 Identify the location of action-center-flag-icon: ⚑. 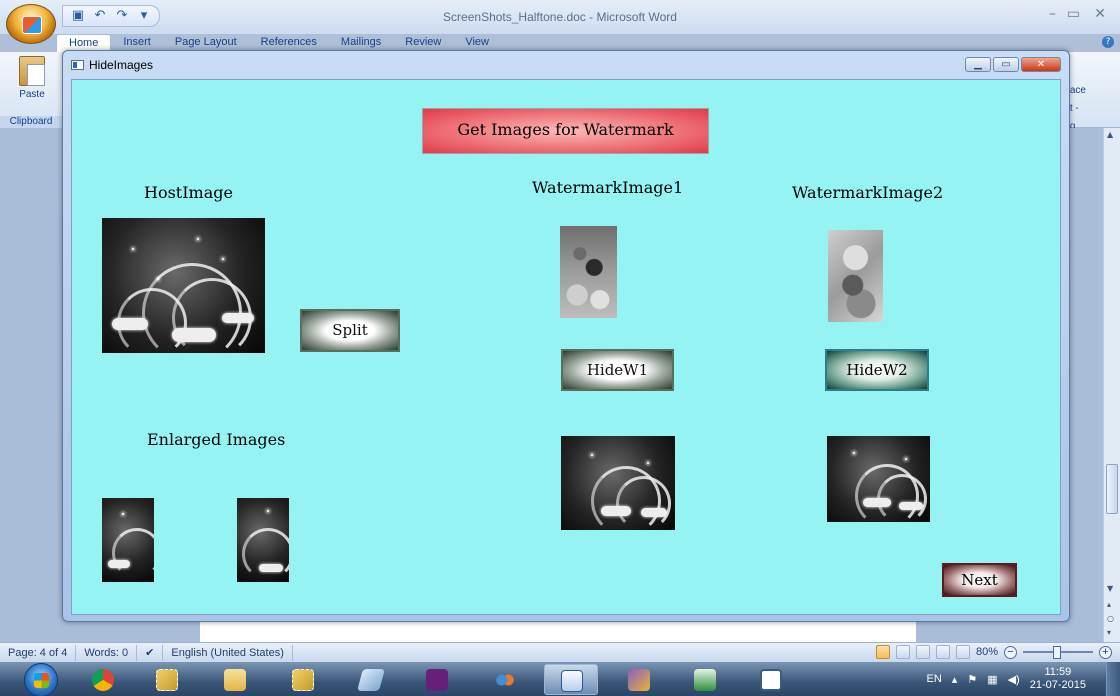
(972, 679).